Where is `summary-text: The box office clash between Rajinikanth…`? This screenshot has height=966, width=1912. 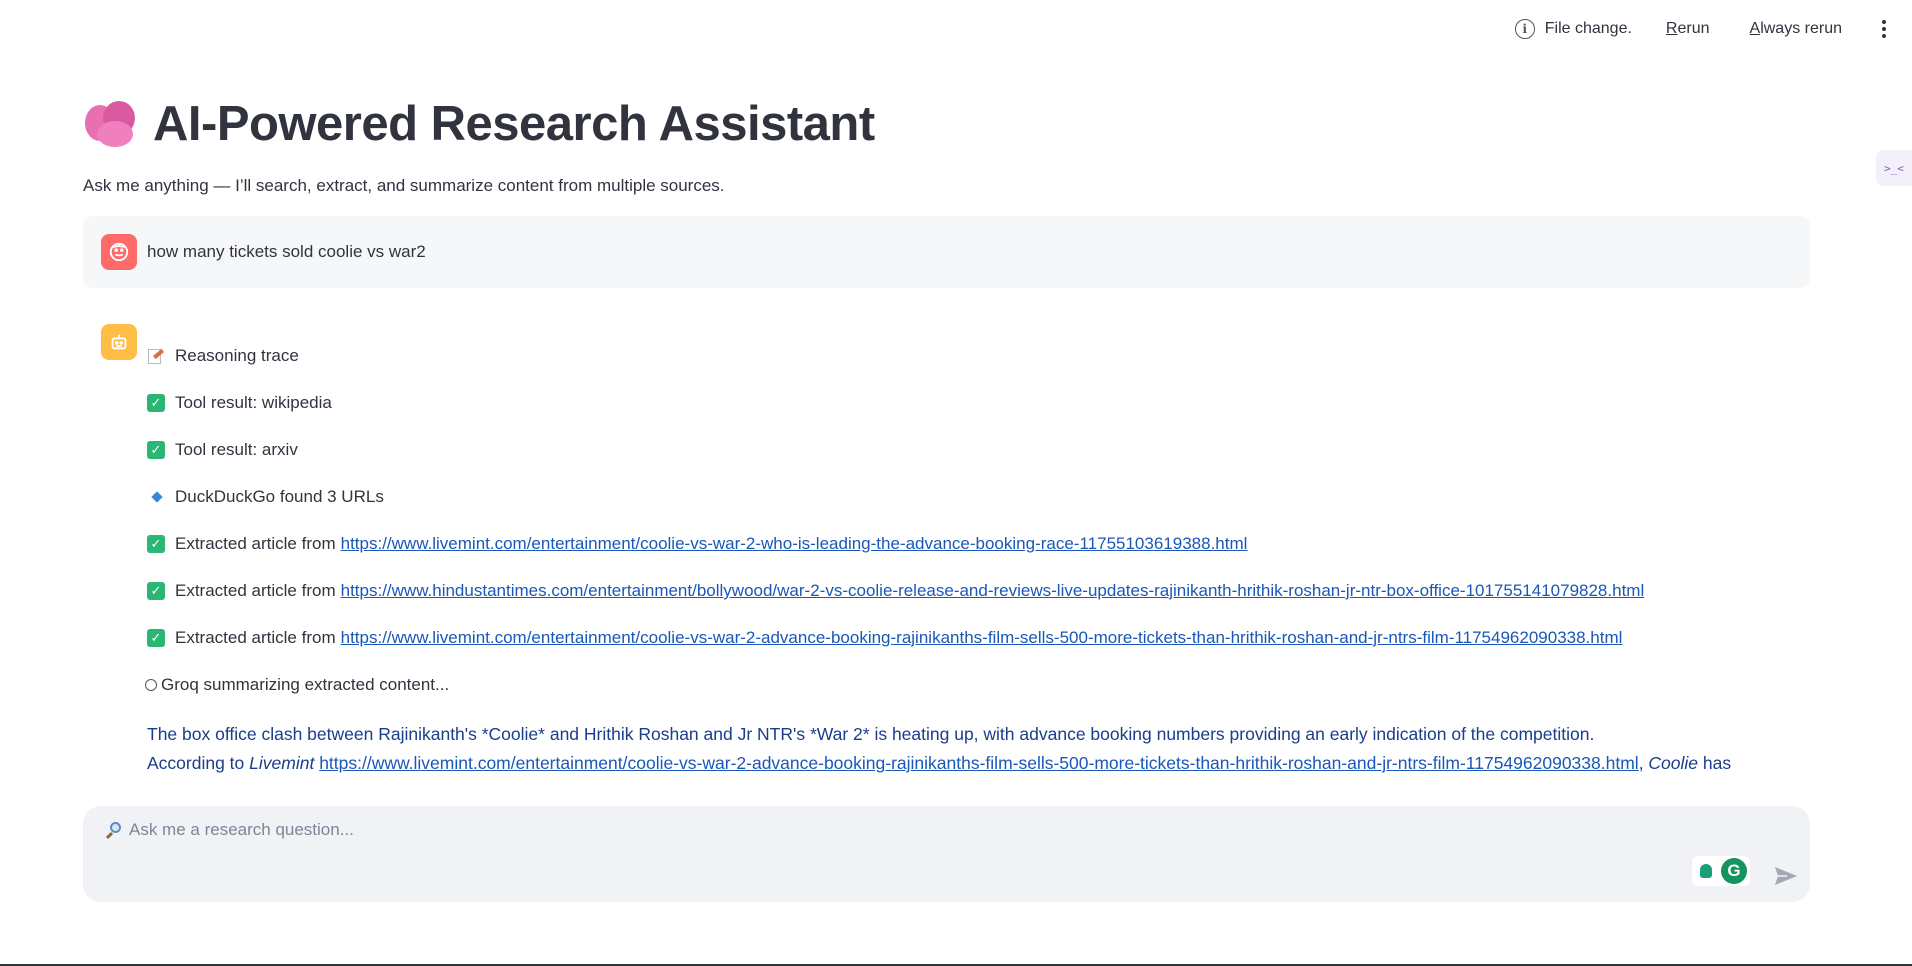 summary-text: The box office clash between Rajinikanth… is located at coordinates (939, 748).